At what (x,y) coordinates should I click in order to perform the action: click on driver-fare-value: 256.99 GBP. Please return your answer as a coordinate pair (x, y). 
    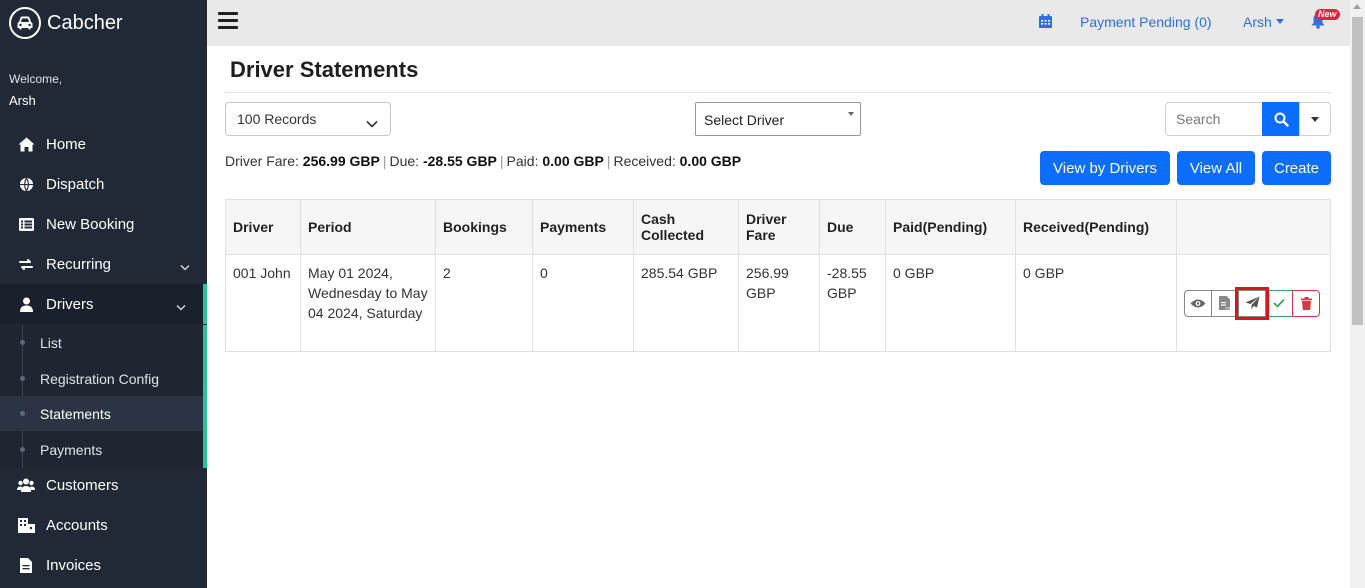
    Looking at the image, I should click on (341, 161).